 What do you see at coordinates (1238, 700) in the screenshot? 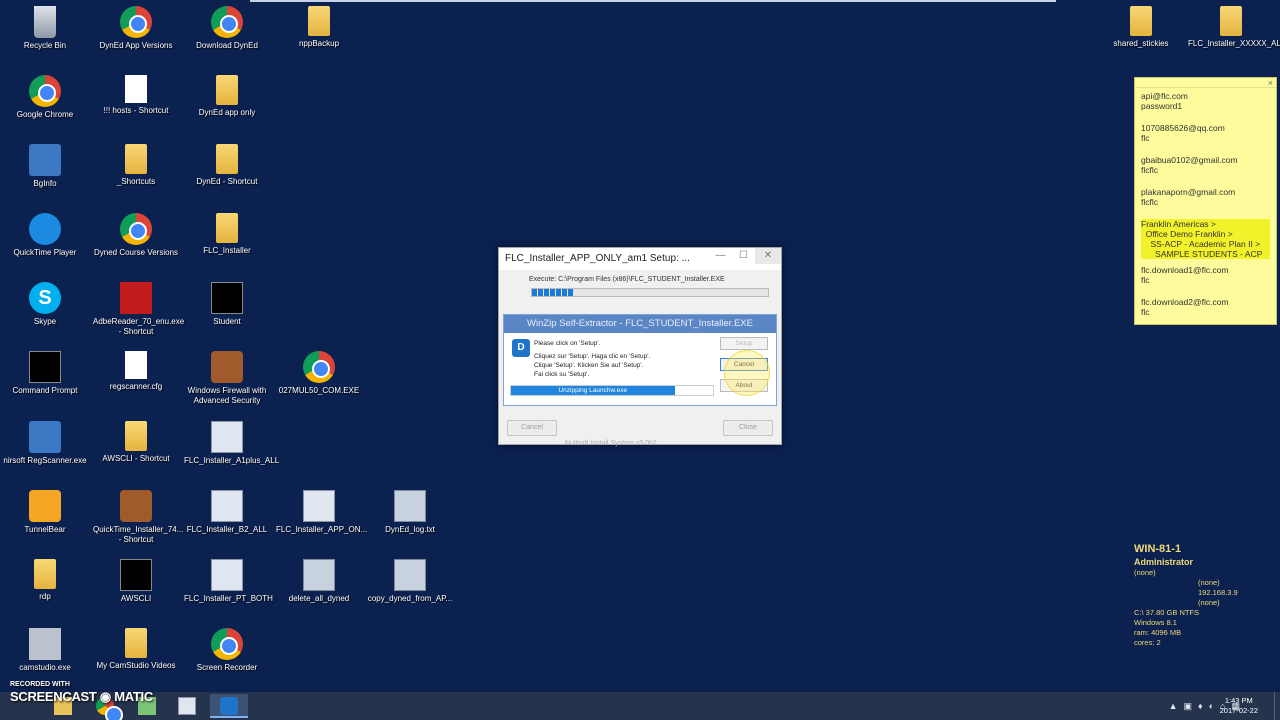
I see `clock-time: 1:43 PM` at bounding box center [1238, 700].